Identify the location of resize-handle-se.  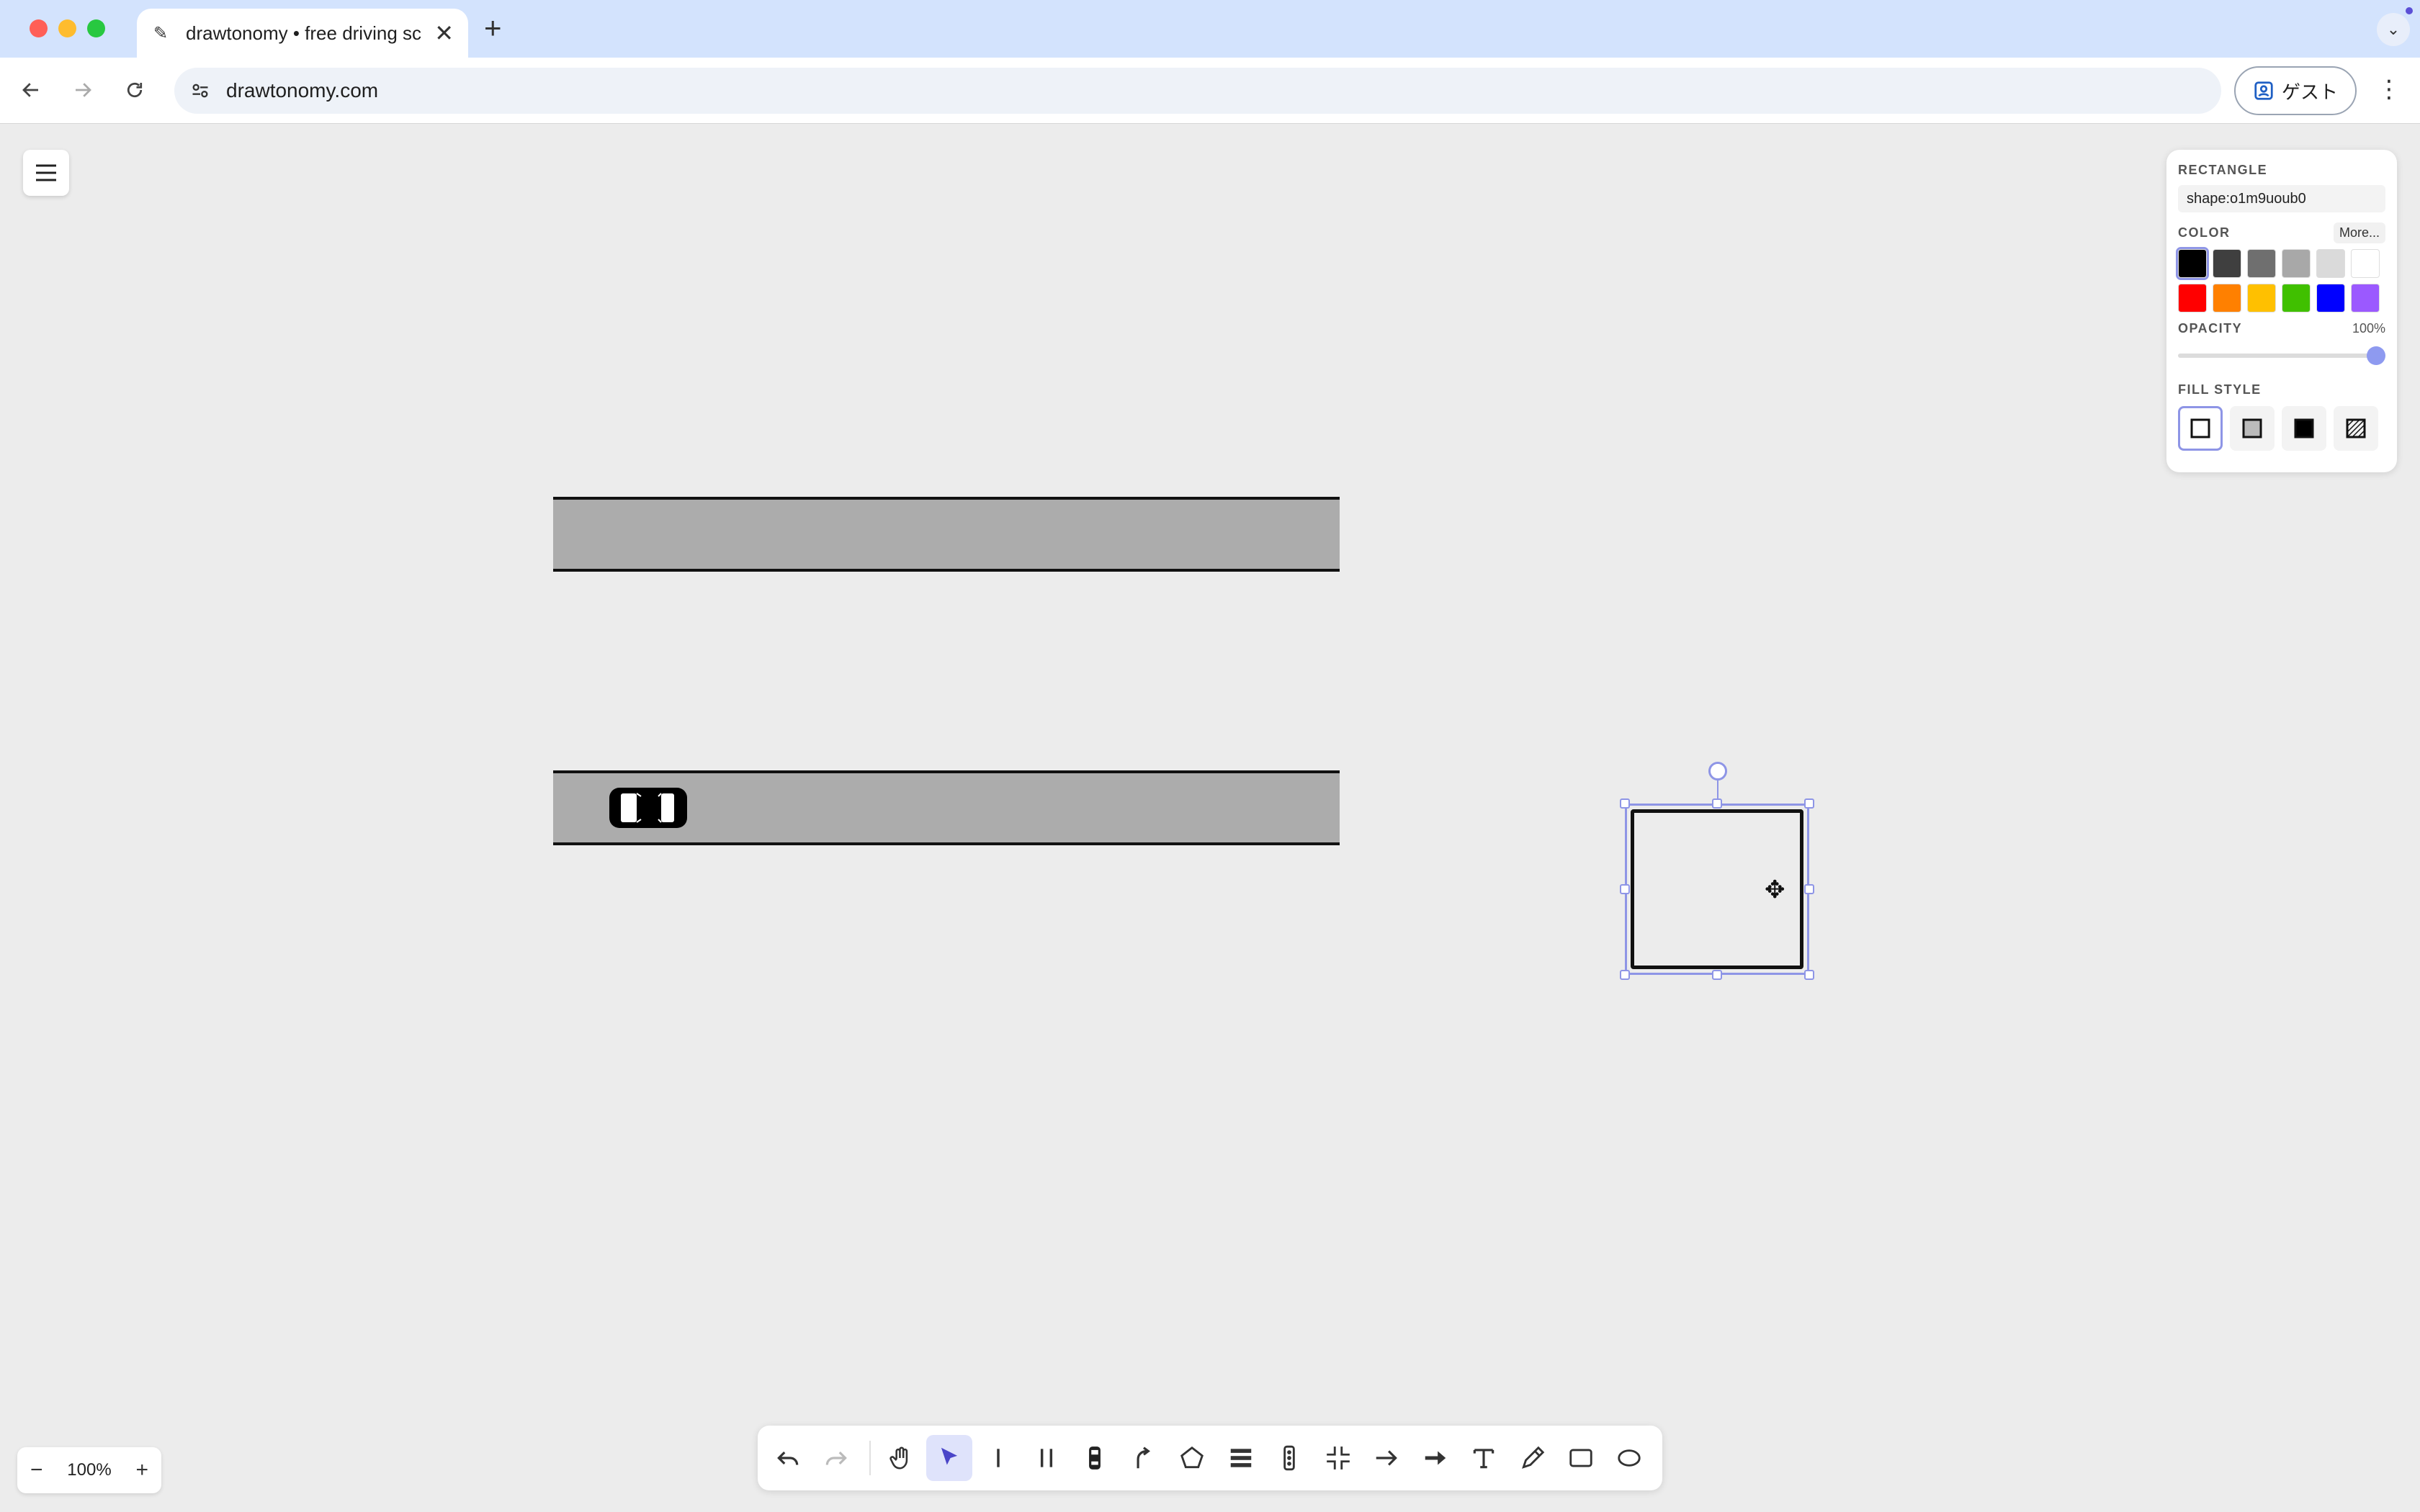
(1809, 975).